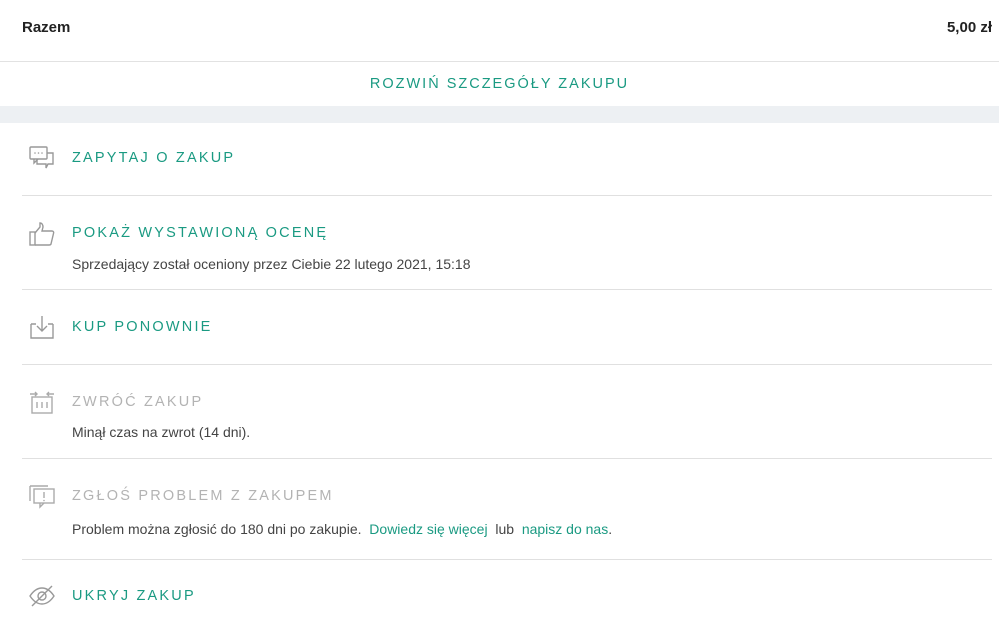 This screenshot has width=999, height=621. Describe the element at coordinates (134, 596) in the screenshot. I see `action-title: UKRYJ ZAKUP` at that location.